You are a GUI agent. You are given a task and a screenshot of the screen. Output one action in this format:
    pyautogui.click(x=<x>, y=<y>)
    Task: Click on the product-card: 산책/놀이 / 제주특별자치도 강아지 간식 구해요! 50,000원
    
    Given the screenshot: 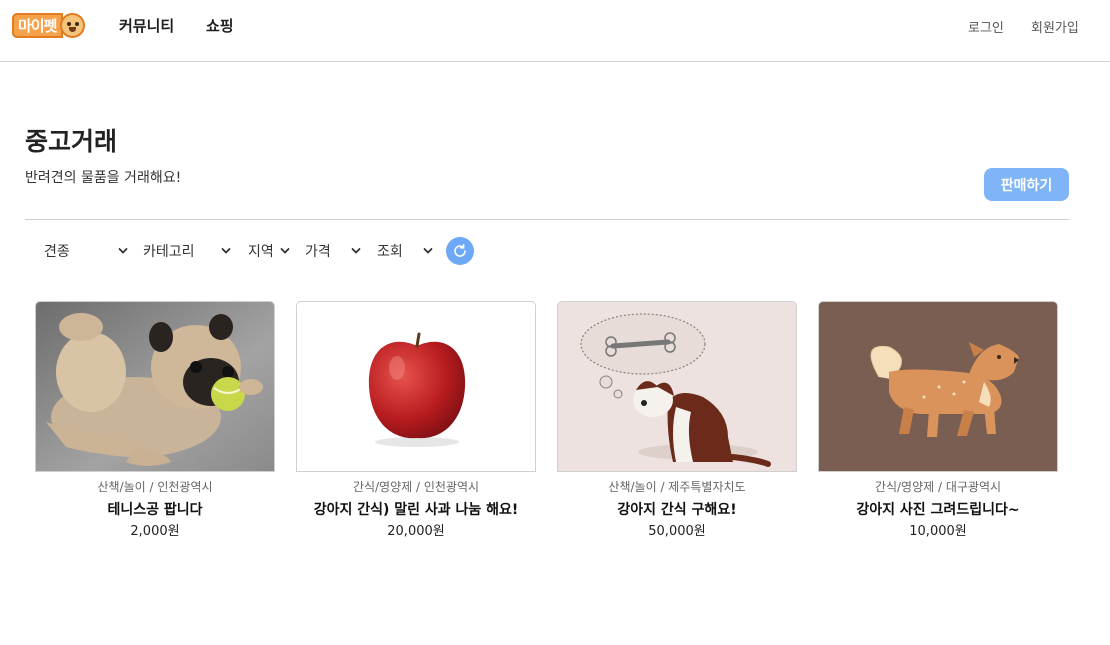 What is the action you would take?
    pyautogui.click(x=677, y=420)
    